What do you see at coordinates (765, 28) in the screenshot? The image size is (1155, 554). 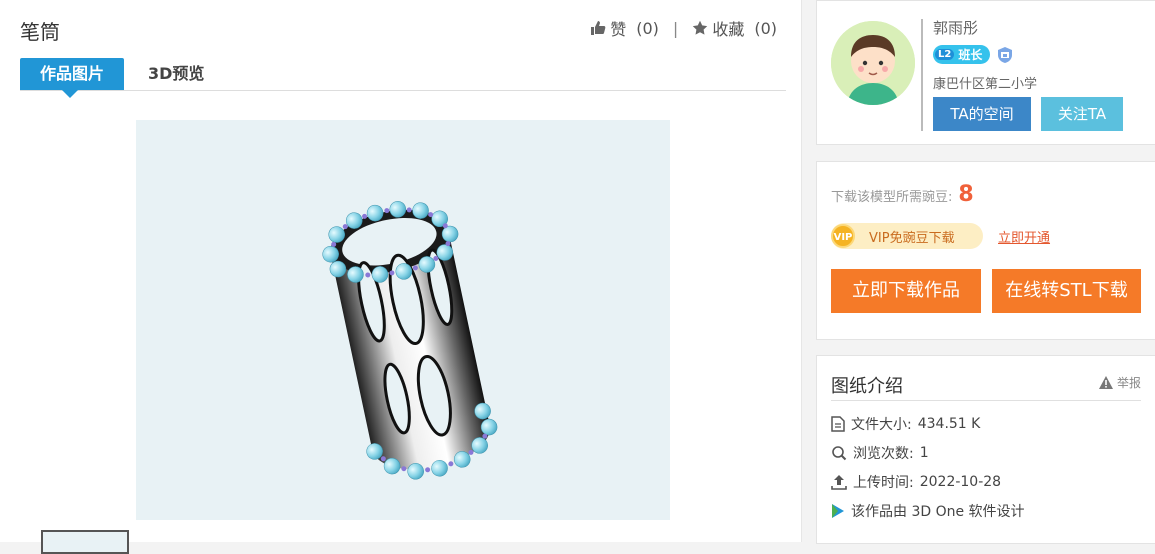 I see `favorite-count: (0)` at bounding box center [765, 28].